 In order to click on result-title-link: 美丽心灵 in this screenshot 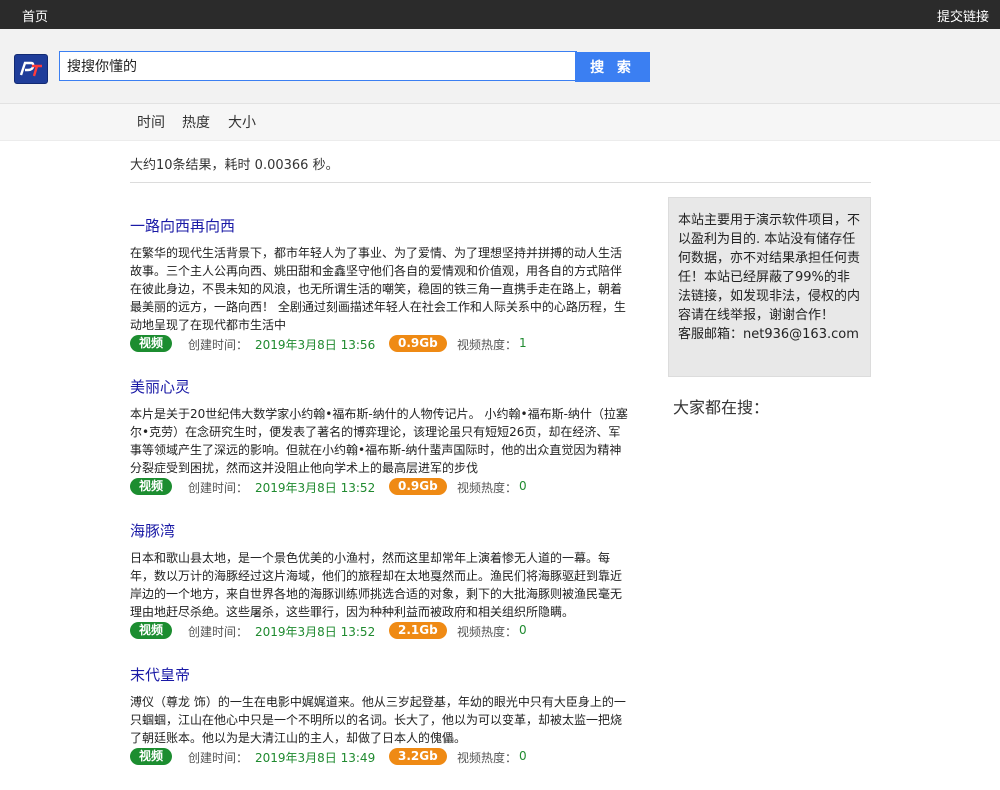, I will do `click(380, 387)`.